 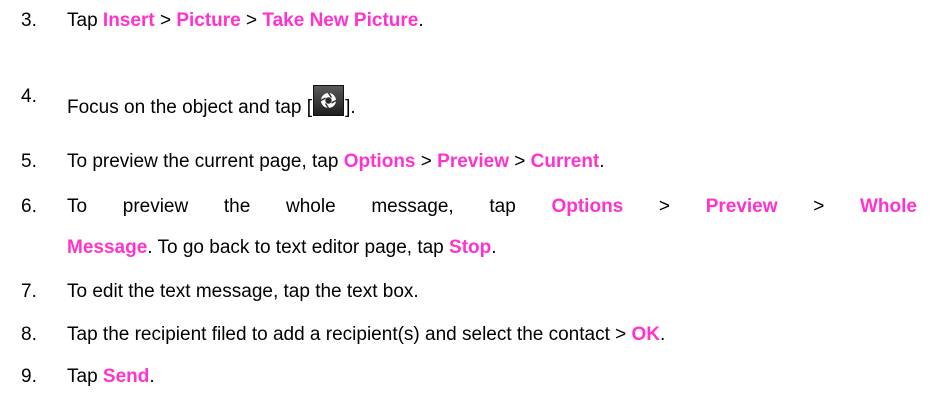 I want to click on text-run: Focus on the object and tap [, so click(x=190, y=107).